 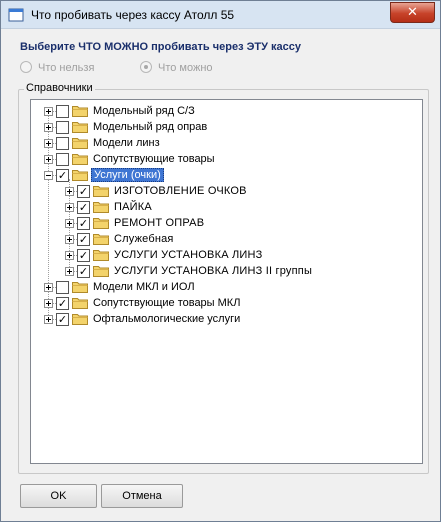 What do you see at coordinates (225, 143) in the screenshot?
I see `tree-node: Модели линз` at bounding box center [225, 143].